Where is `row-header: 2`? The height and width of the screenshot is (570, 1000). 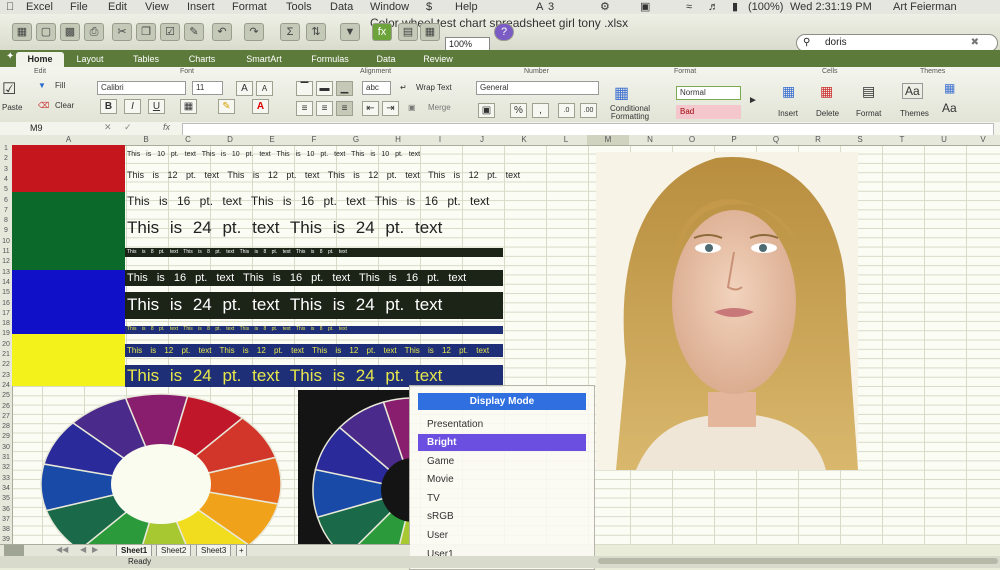 row-header: 2 is located at coordinates (6, 158).